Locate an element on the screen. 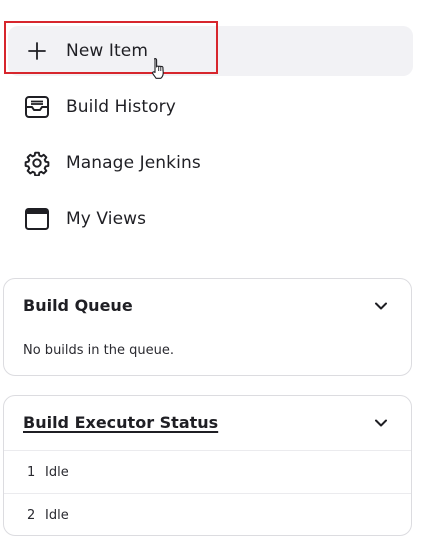 The image size is (421, 555). executor-number: 1 is located at coordinates (31, 472).